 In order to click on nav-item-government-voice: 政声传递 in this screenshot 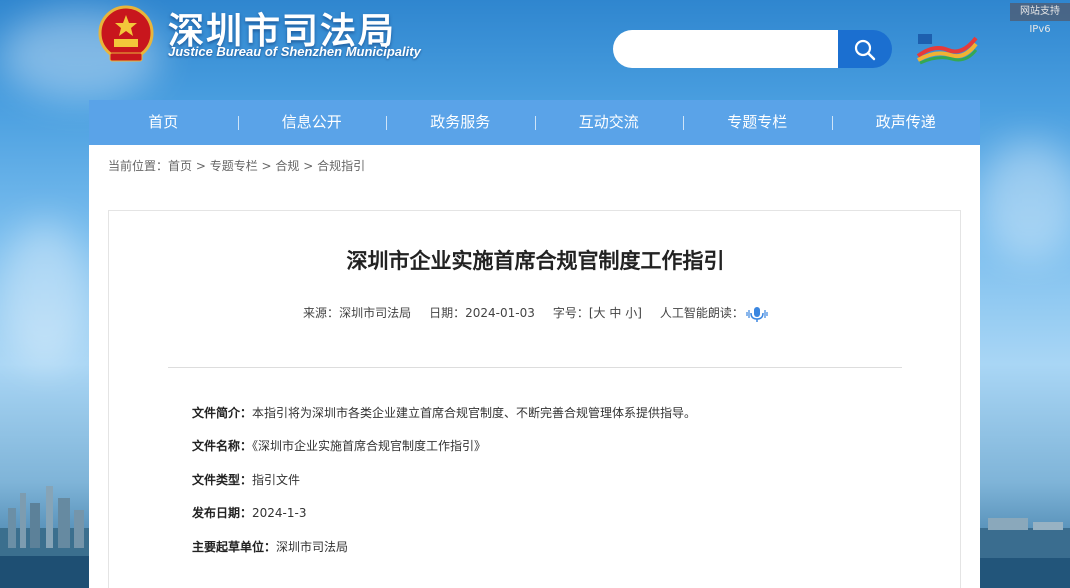, I will do `click(906, 122)`.